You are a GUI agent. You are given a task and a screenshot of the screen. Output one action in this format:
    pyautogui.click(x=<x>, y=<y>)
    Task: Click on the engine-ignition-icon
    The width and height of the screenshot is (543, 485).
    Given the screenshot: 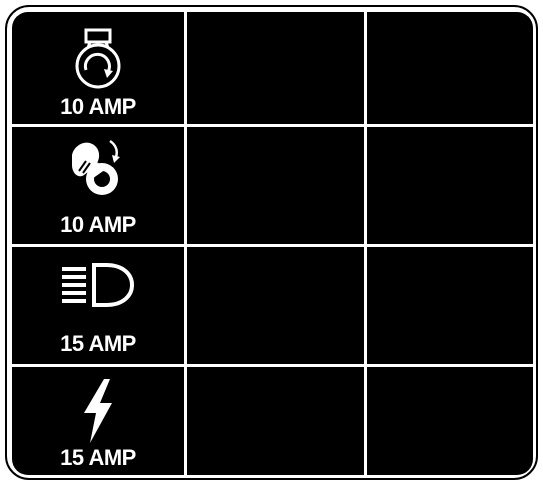 What is the action you would take?
    pyautogui.click(x=98, y=58)
    